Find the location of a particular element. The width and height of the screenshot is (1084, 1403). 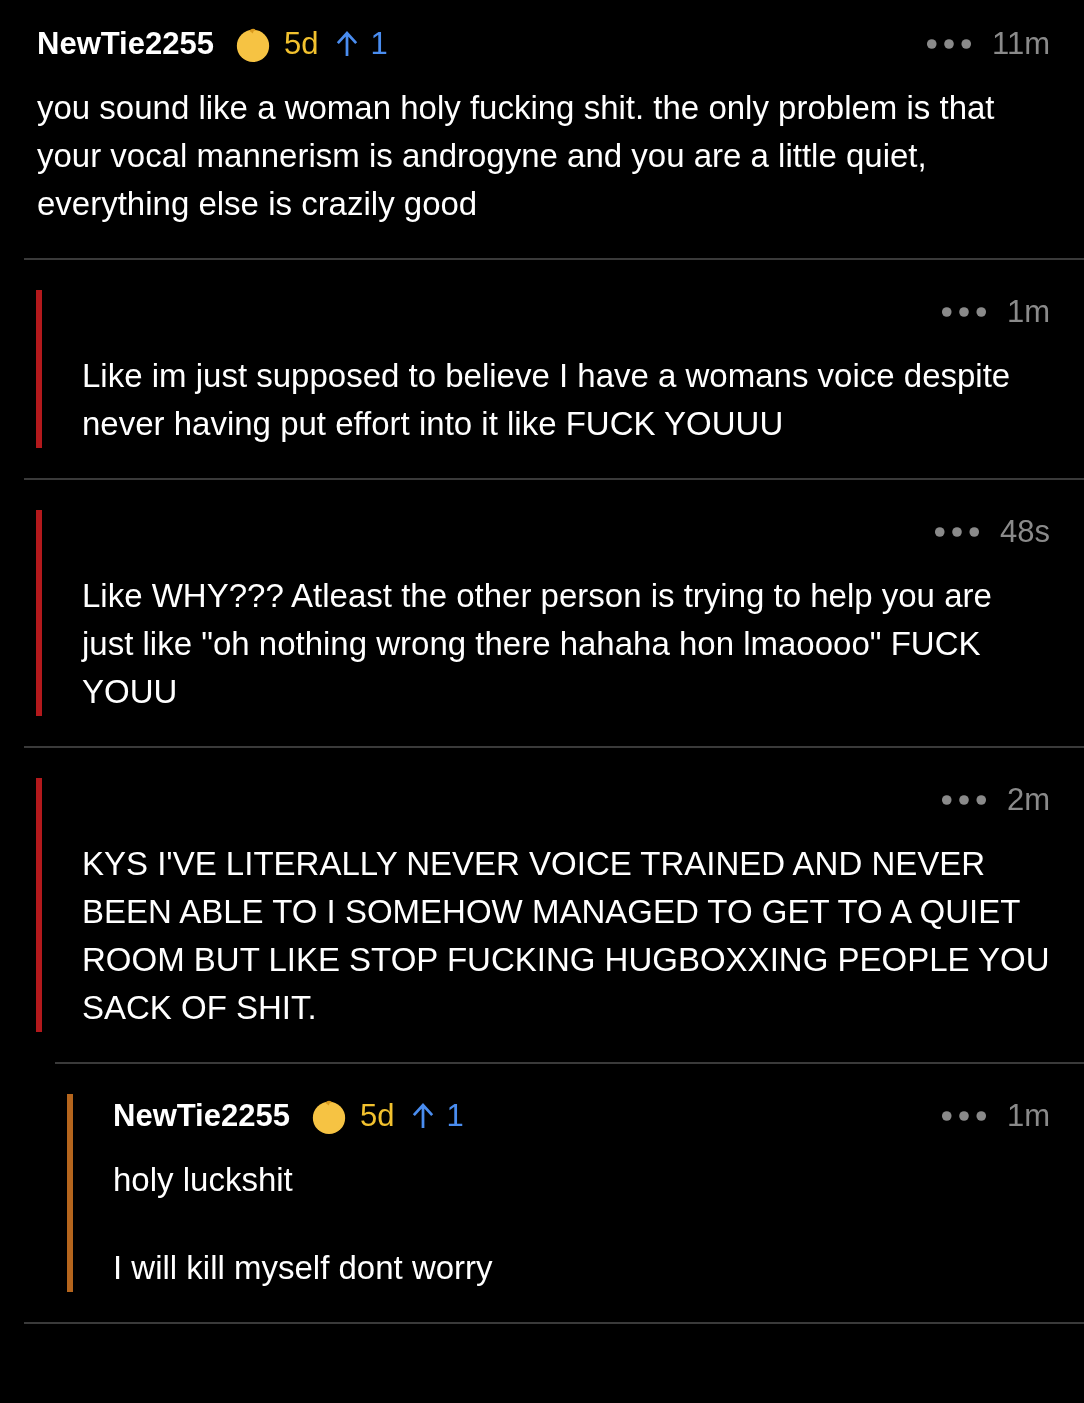

comment-text: I will kill myself dont worry is located at coordinates (303, 1268).